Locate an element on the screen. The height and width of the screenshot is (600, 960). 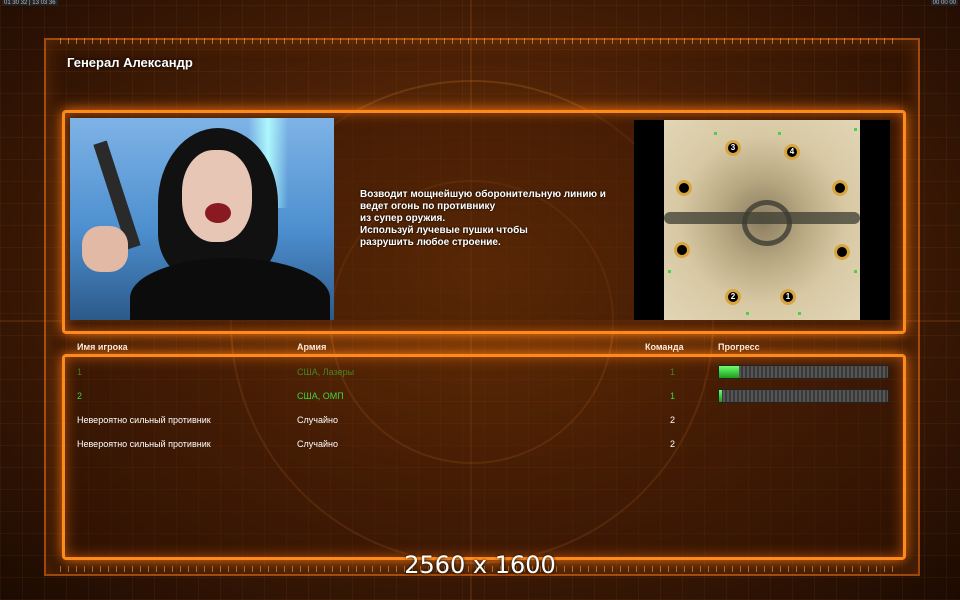
start-position-number: 4 is located at coordinates (792, 151).